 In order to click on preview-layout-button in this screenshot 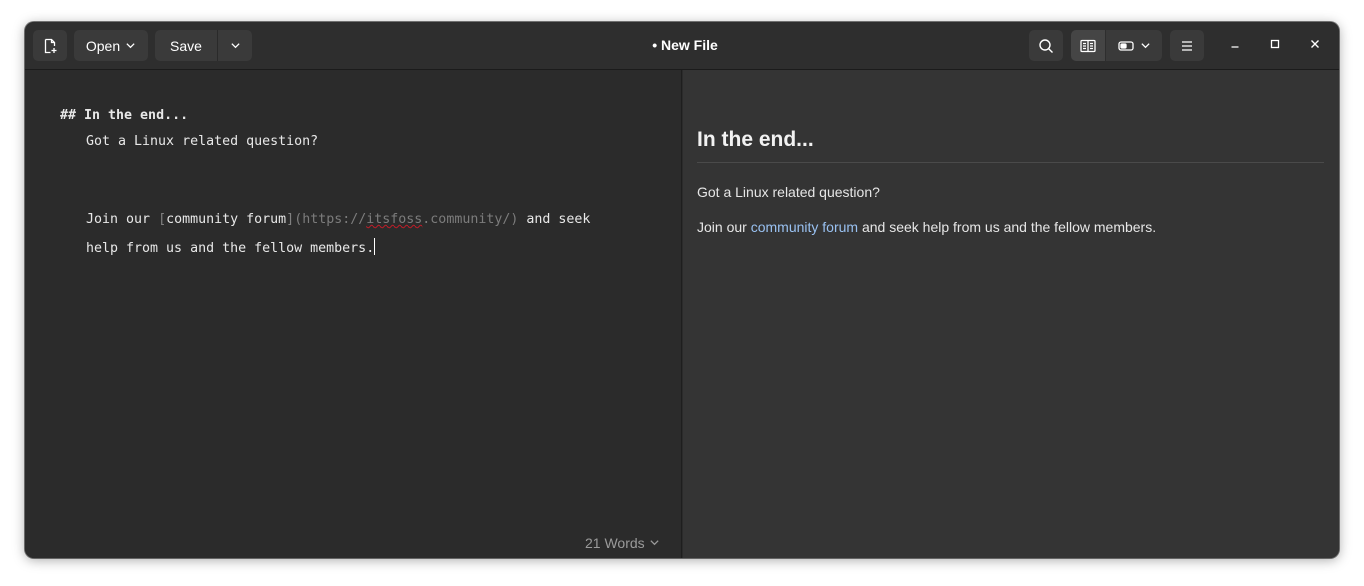, I will do `click(1134, 45)`.